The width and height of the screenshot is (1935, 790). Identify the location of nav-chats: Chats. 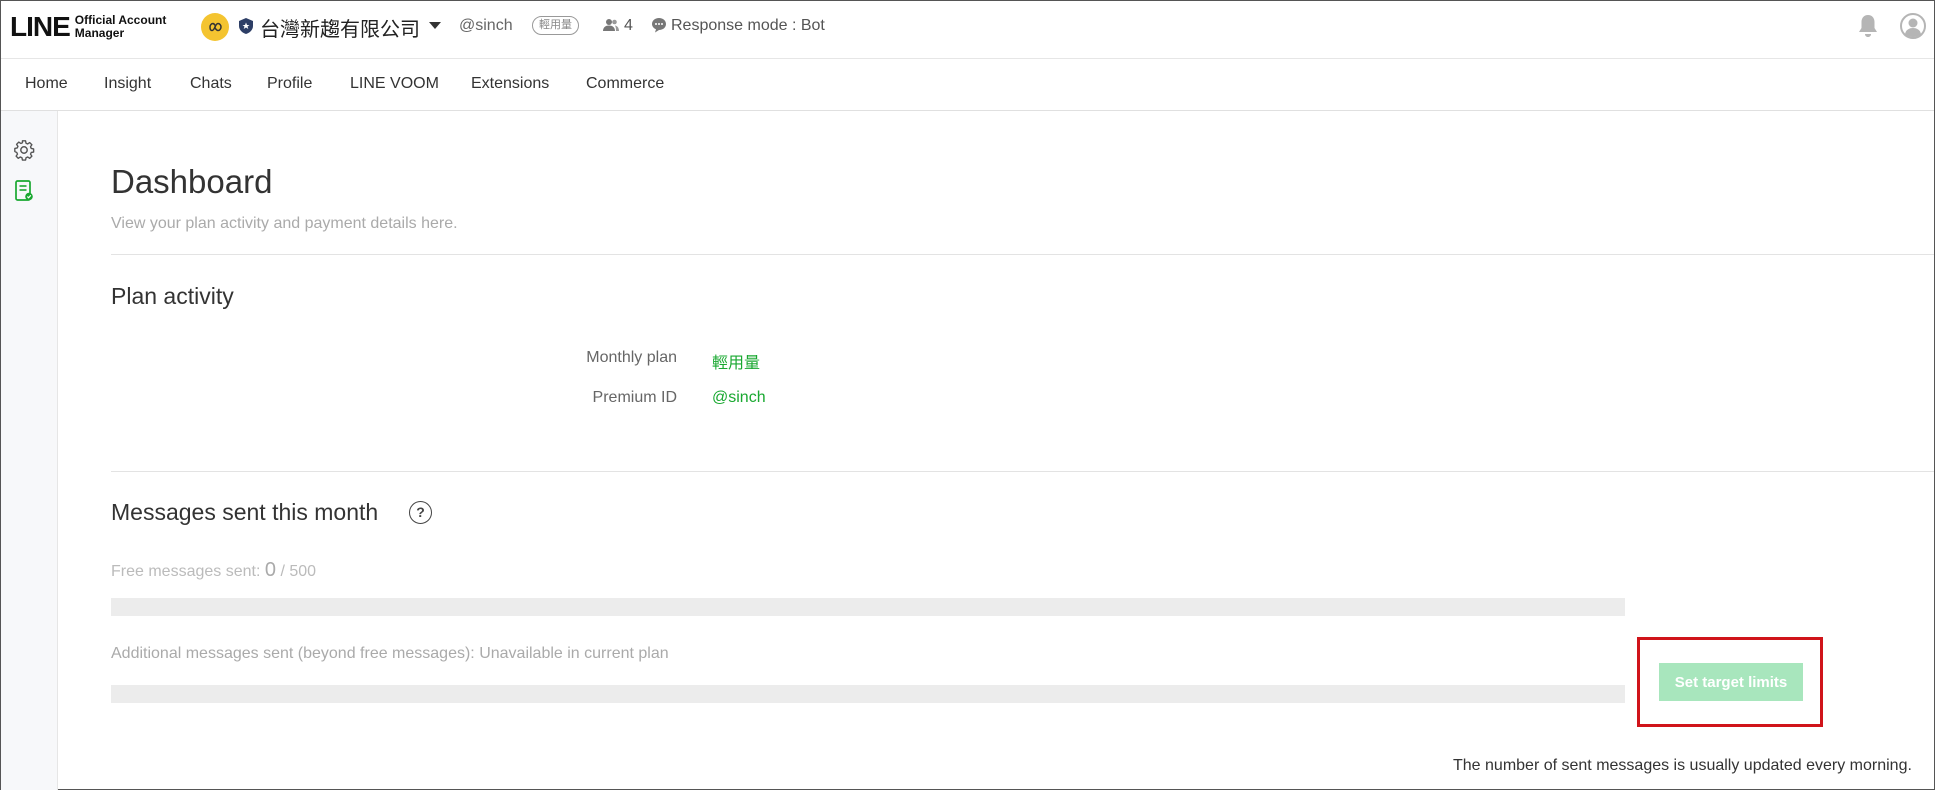
(211, 84).